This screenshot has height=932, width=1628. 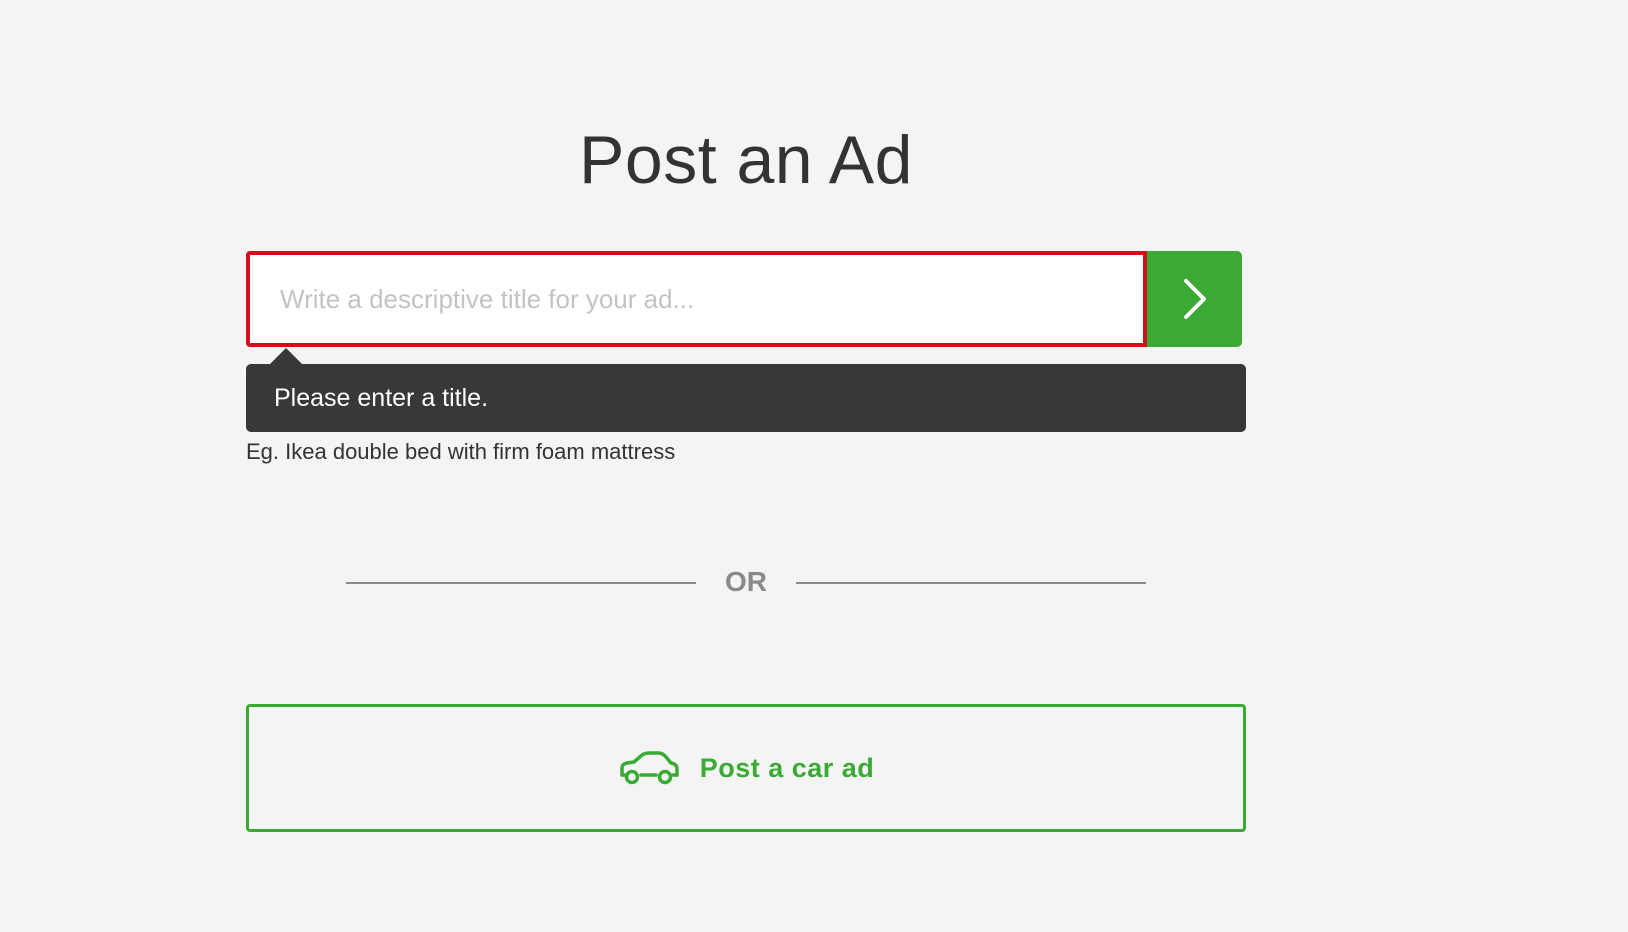 What do you see at coordinates (746, 160) in the screenshot?
I see `page-title: Post an Ad` at bounding box center [746, 160].